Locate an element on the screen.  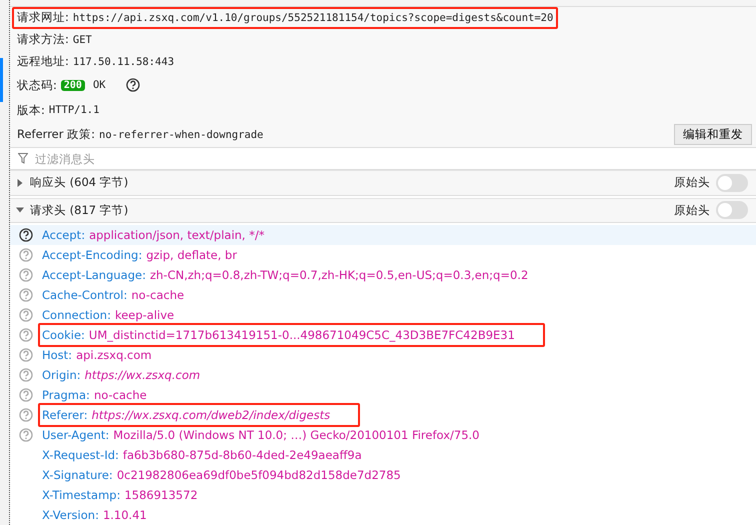
field-value: no-referrer-when-downgrade is located at coordinates (181, 134).